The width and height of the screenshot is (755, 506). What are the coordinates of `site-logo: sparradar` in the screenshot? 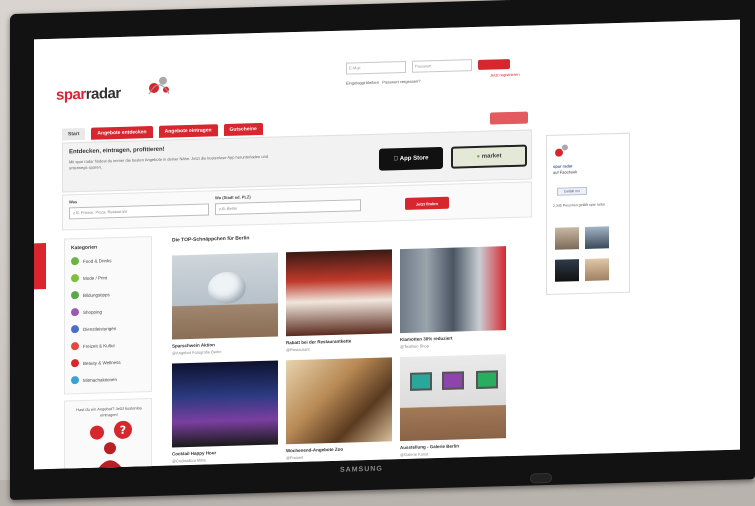 It's located at (88, 94).